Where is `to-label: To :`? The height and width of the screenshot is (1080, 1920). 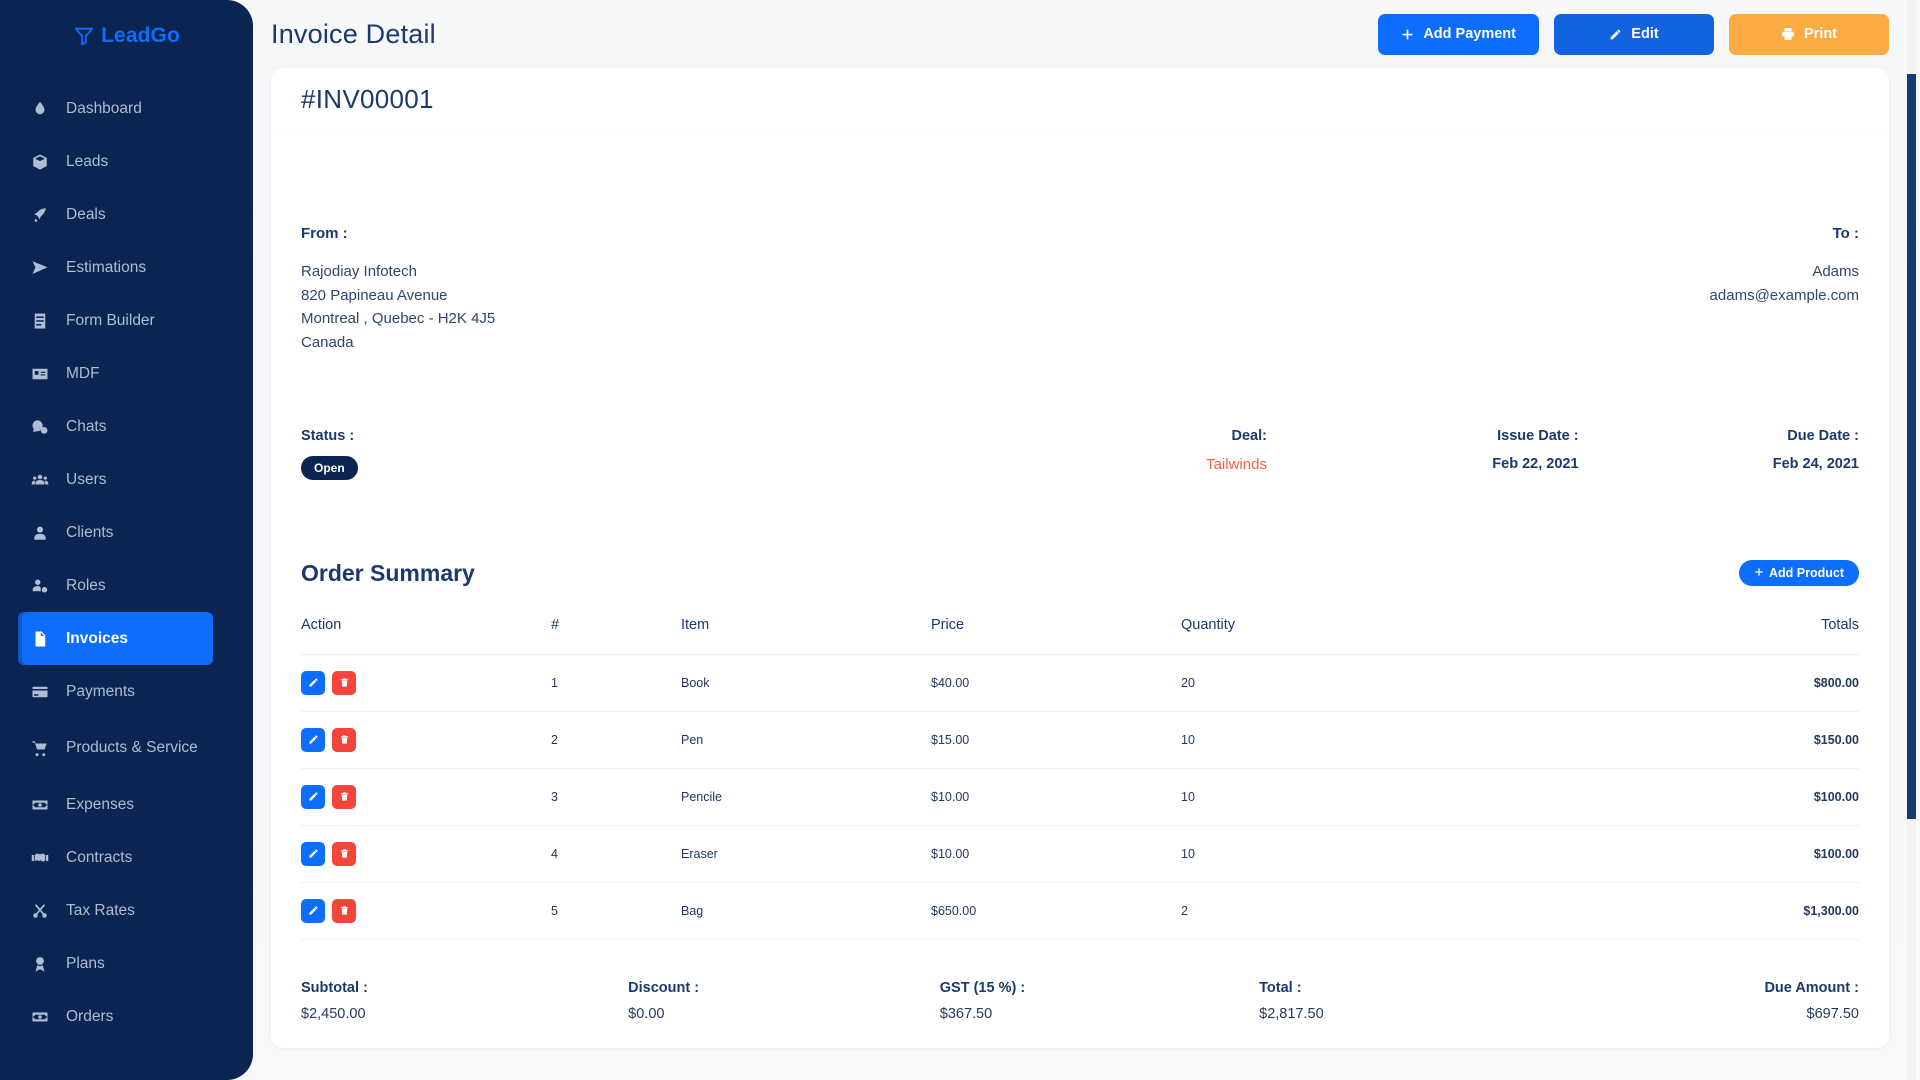 to-label: To : is located at coordinates (1845, 233).